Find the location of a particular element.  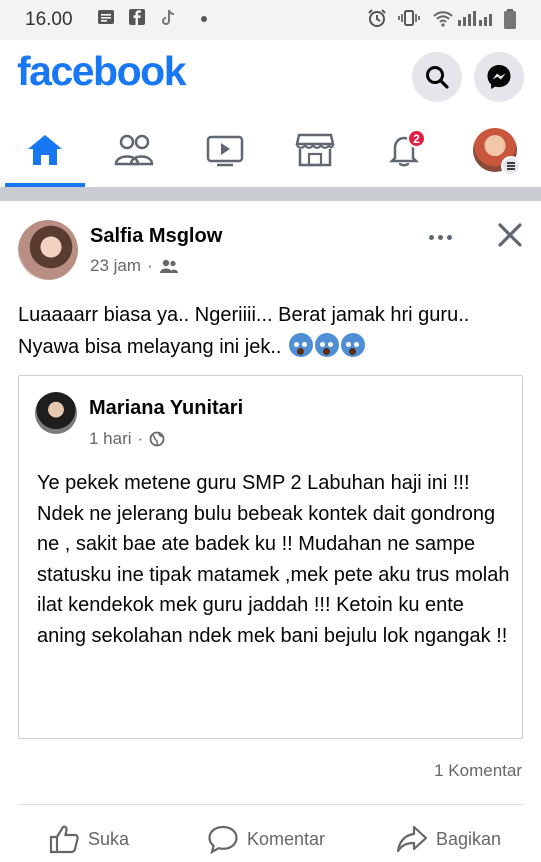

signal-bars-icon is located at coordinates (477, 18).